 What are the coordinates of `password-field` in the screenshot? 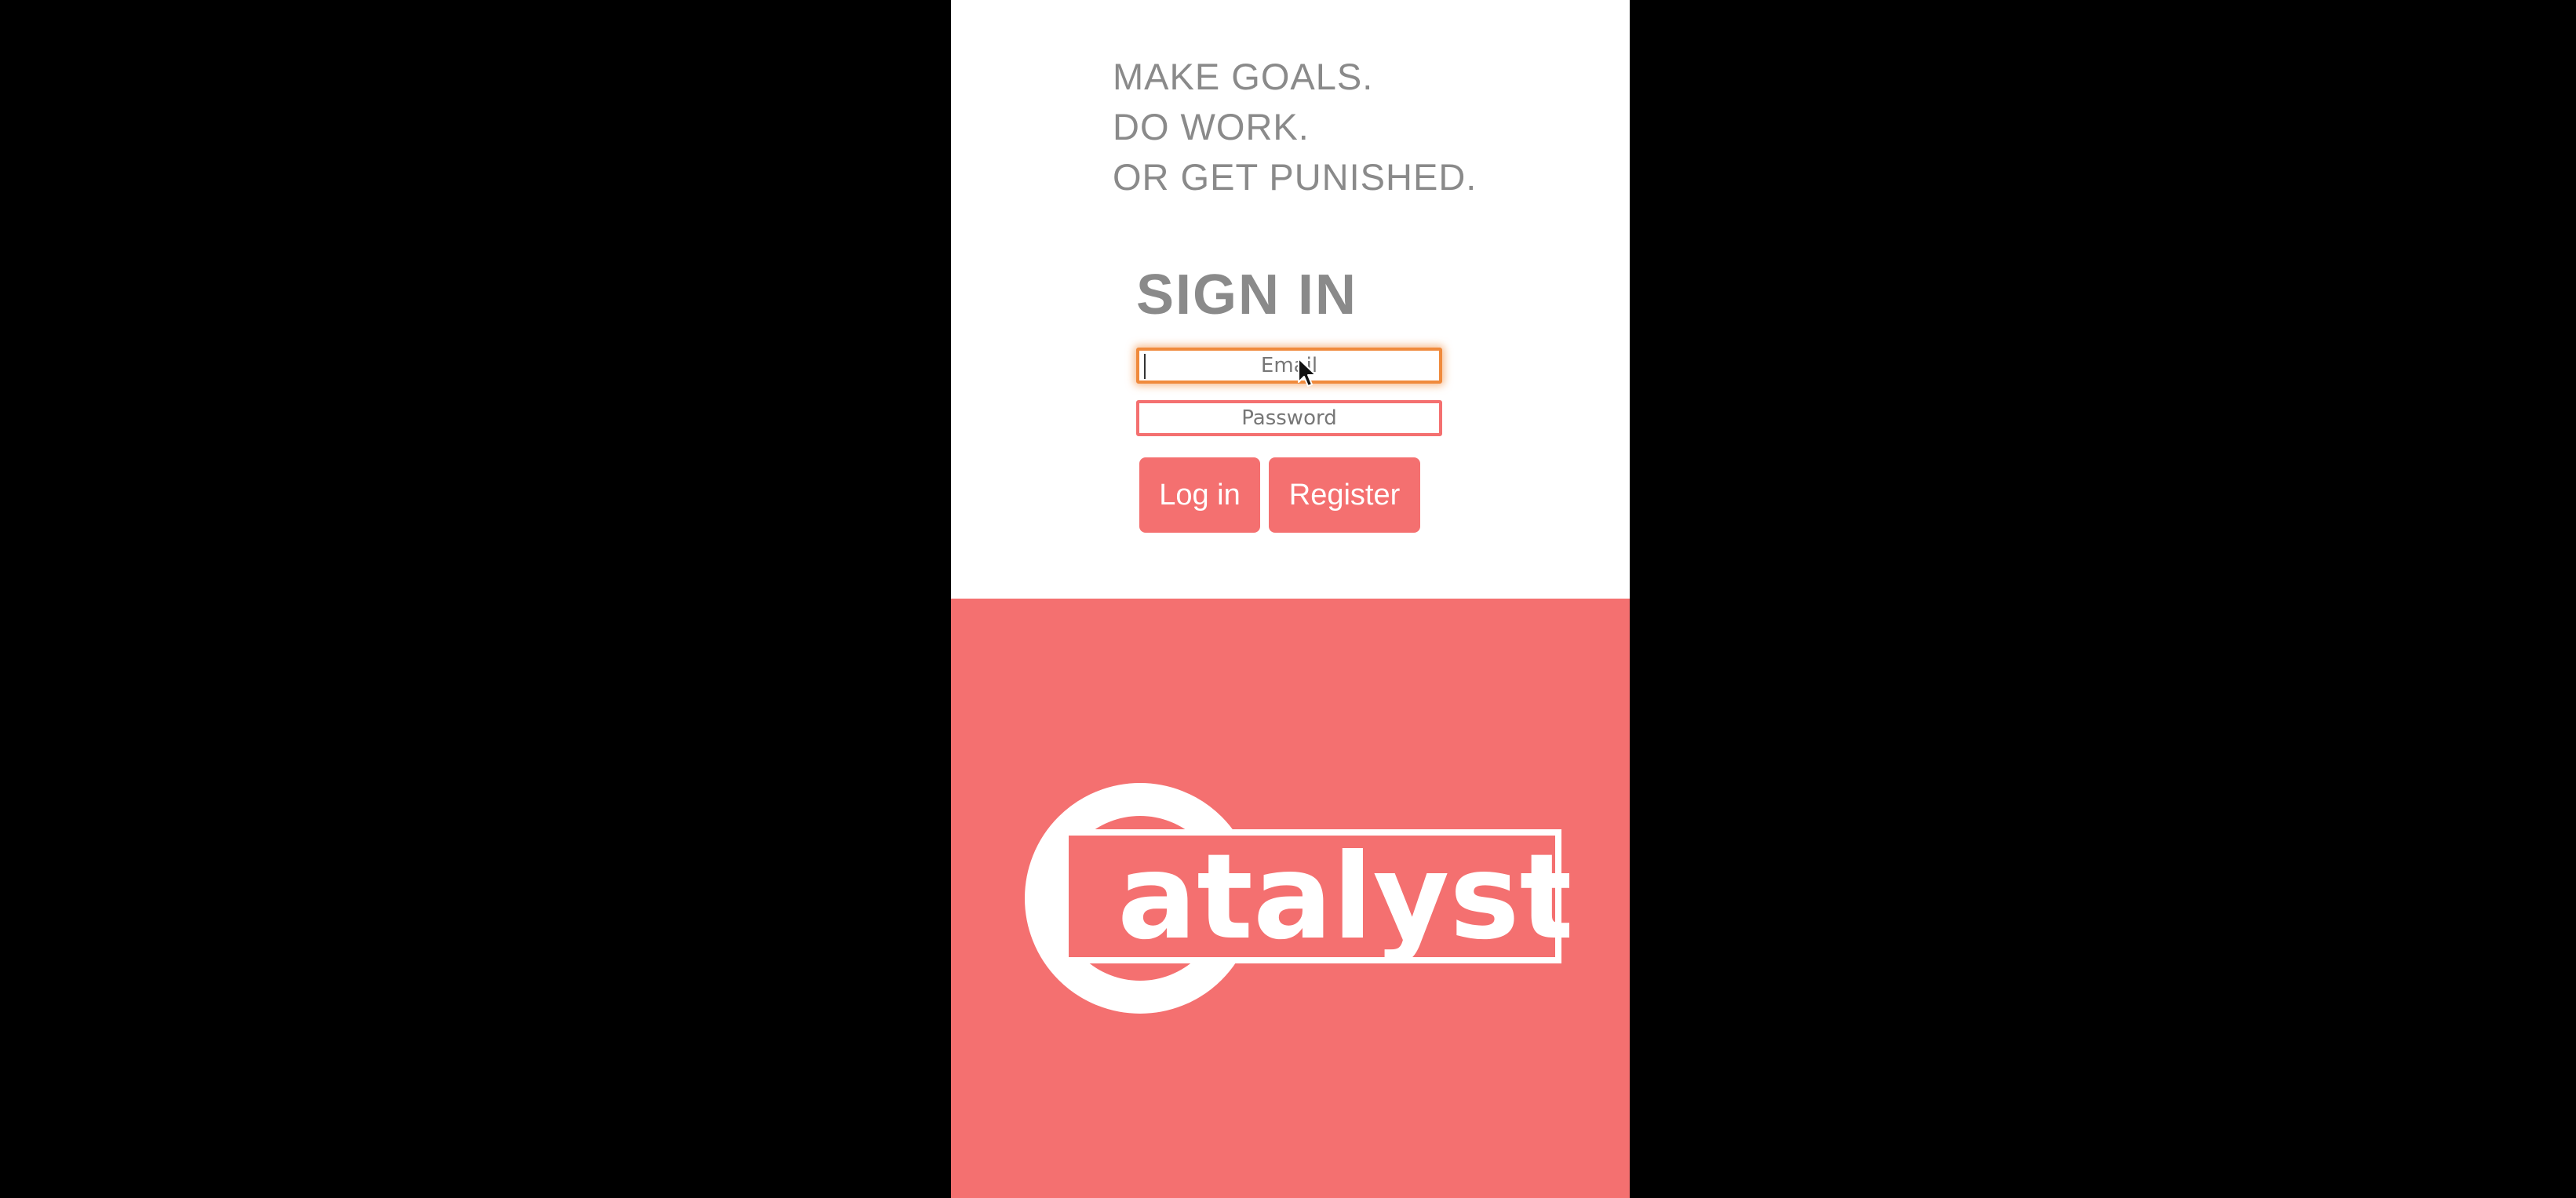 It's located at (1289, 418).